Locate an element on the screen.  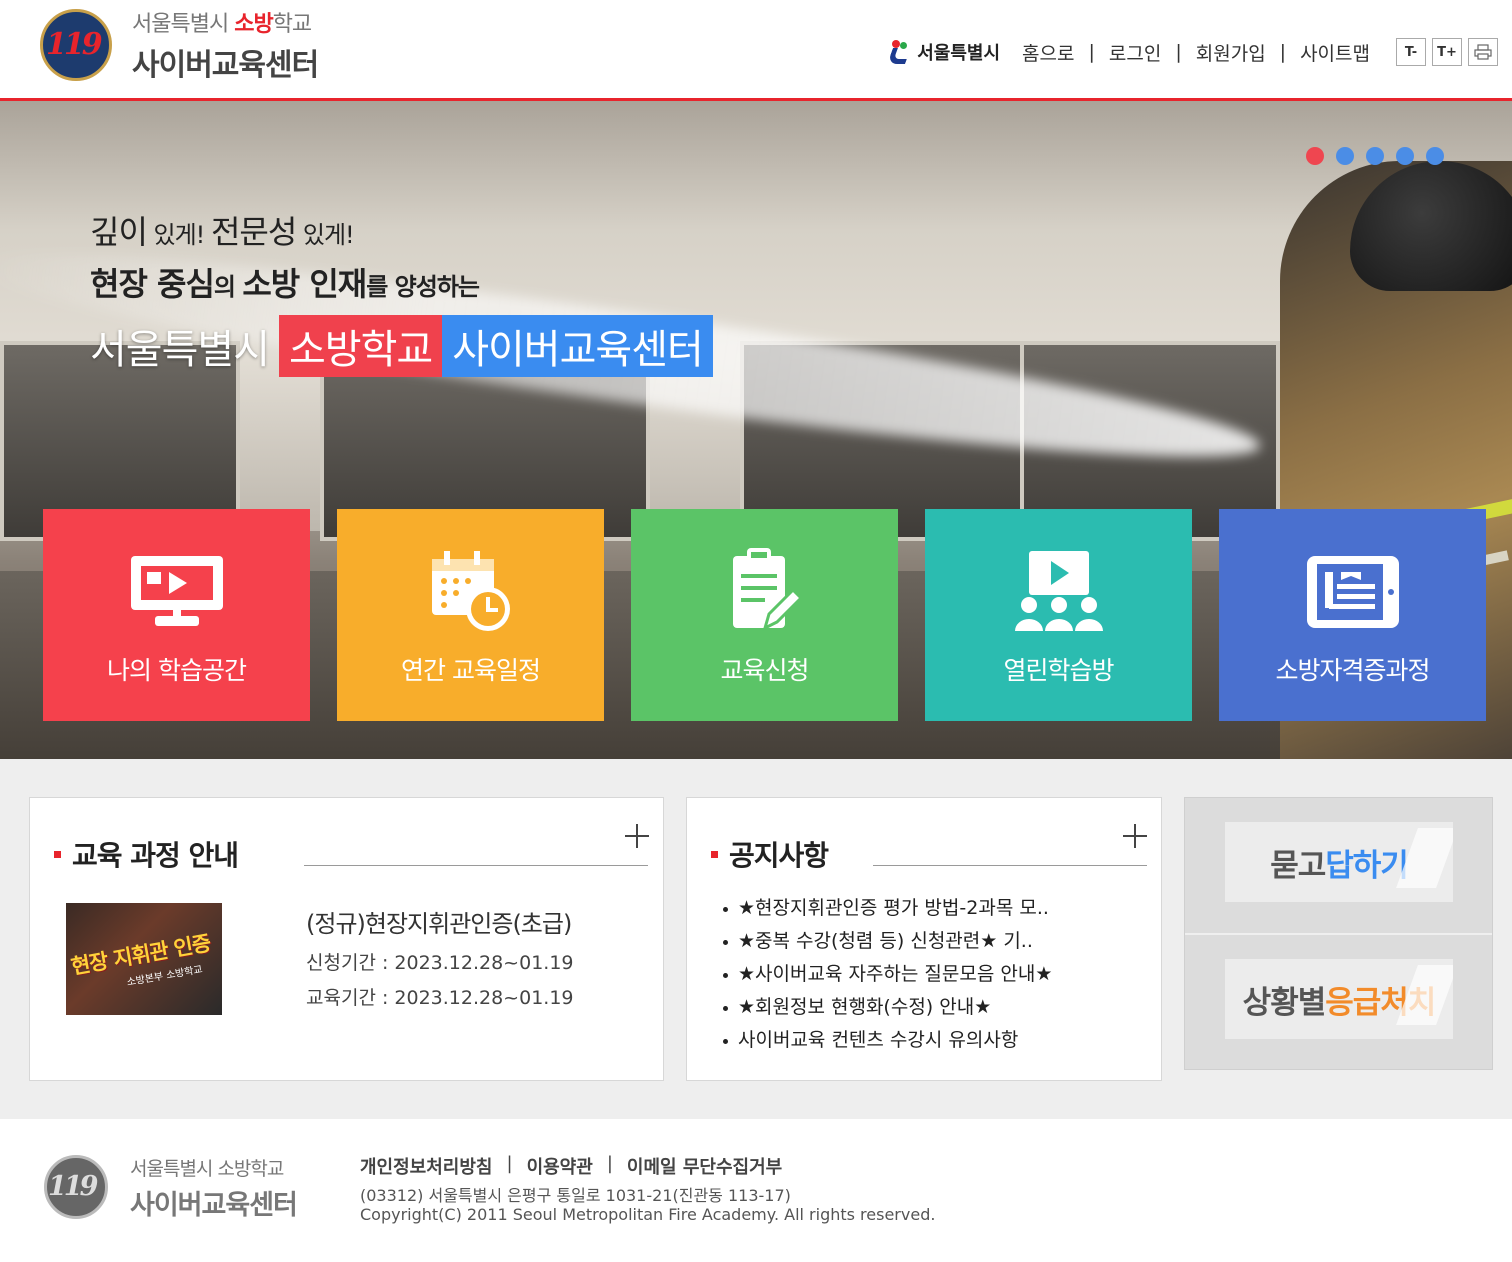
nav-login-link: 로그인 is located at coordinates (1135, 52).